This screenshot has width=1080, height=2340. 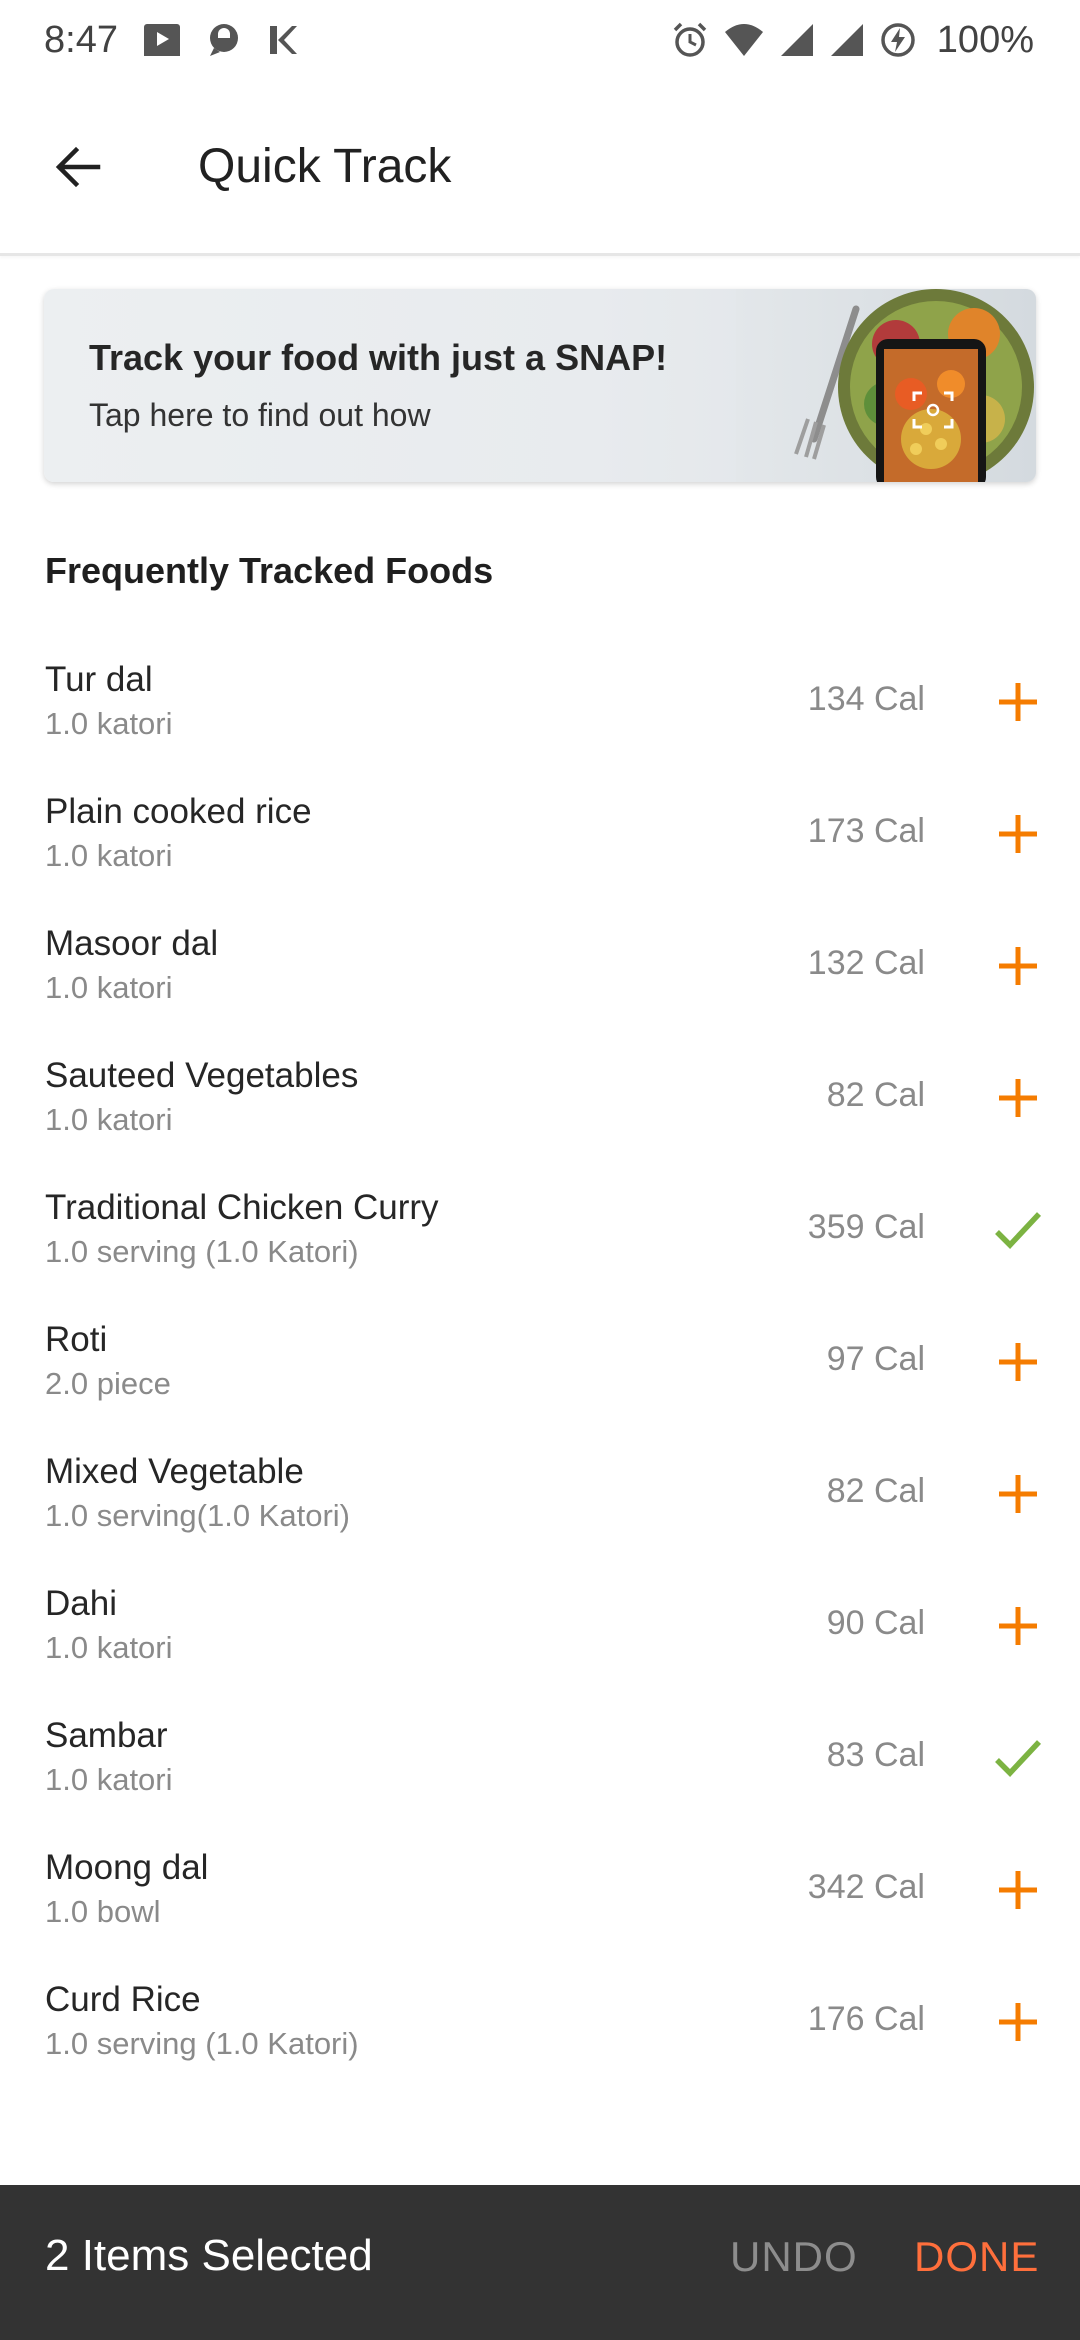 I want to click on food-name: Mixed Vegetable, so click(x=174, y=1471).